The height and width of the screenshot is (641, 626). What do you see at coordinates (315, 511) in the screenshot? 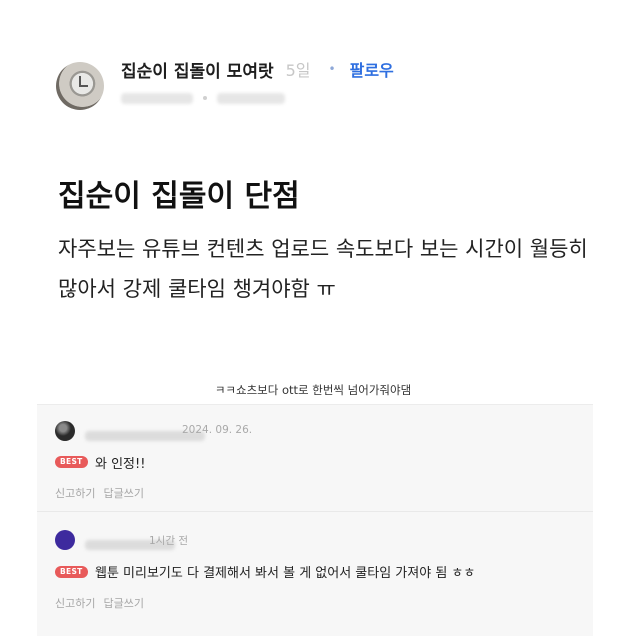
I see `comment-divider` at bounding box center [315, 511].